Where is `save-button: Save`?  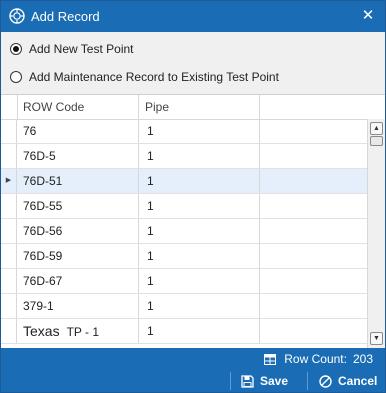
save-button: Save is located at coordinates (264, 381).